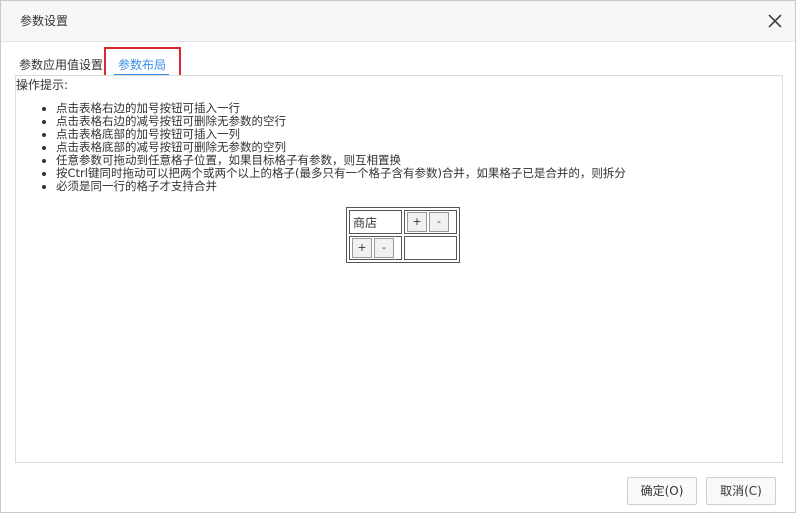 The width and height of the screenshot is (796, 513). I want to click on close-icon, so click(775, 21).